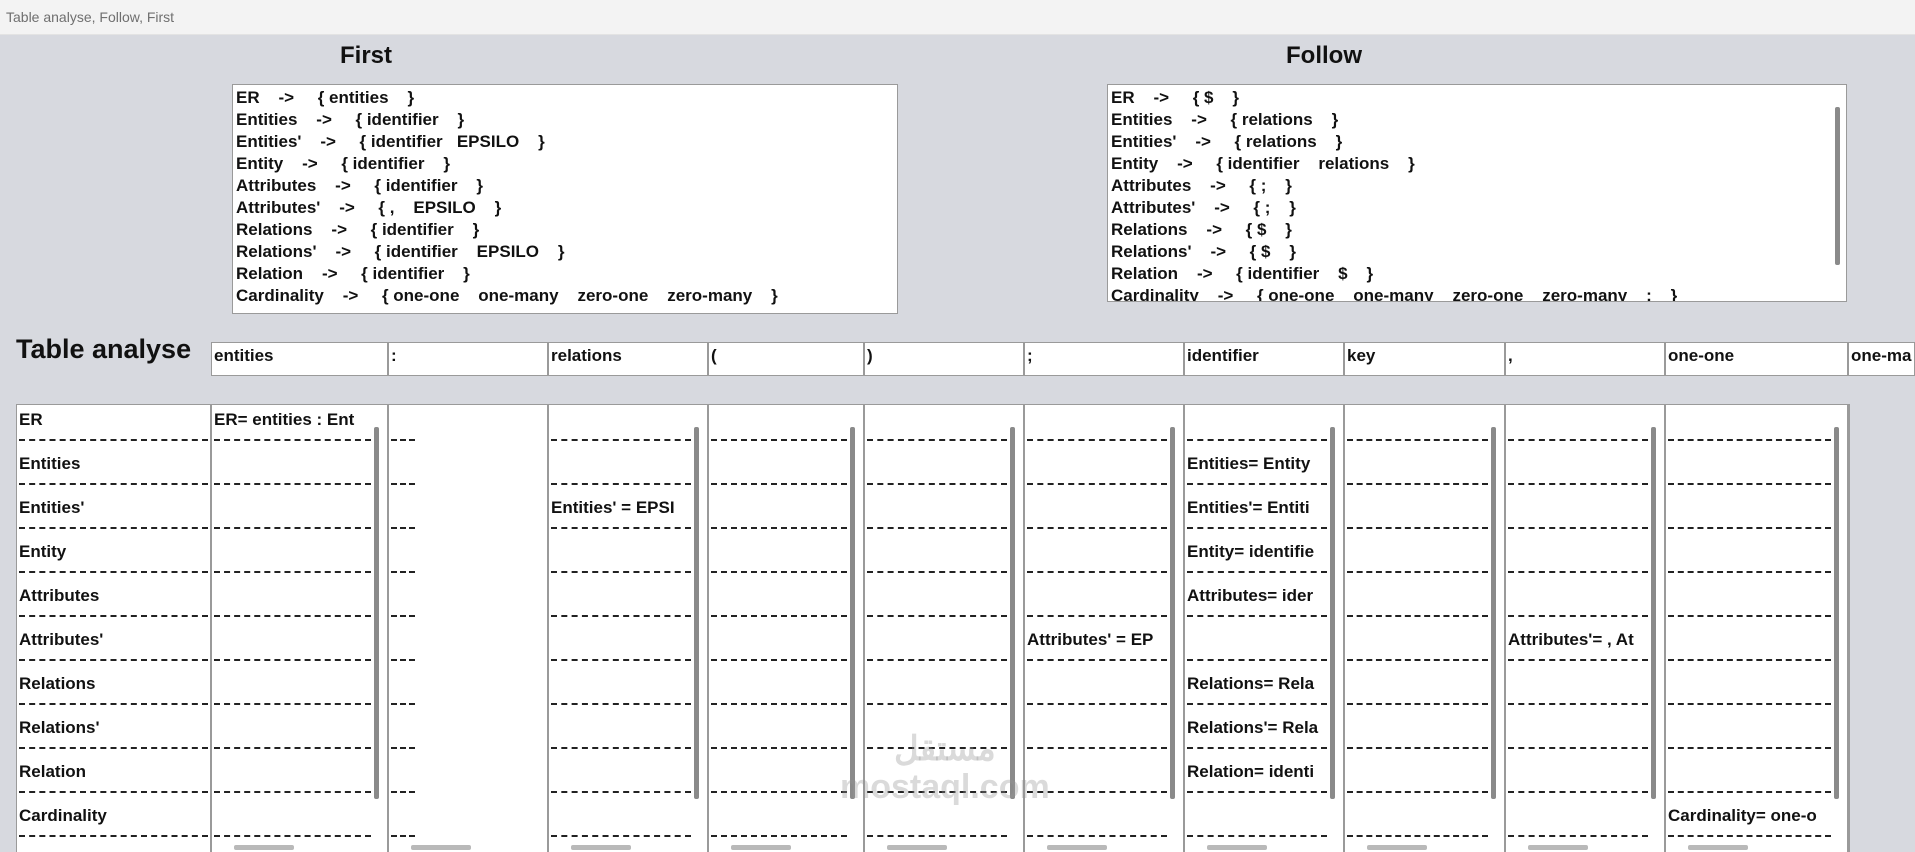 This screenshot has width=1915, height=852. What do you see at coordinates (1424, 359) in the screenshot?
I see `table-header-cell: key` at bounding box center [1424, 359].